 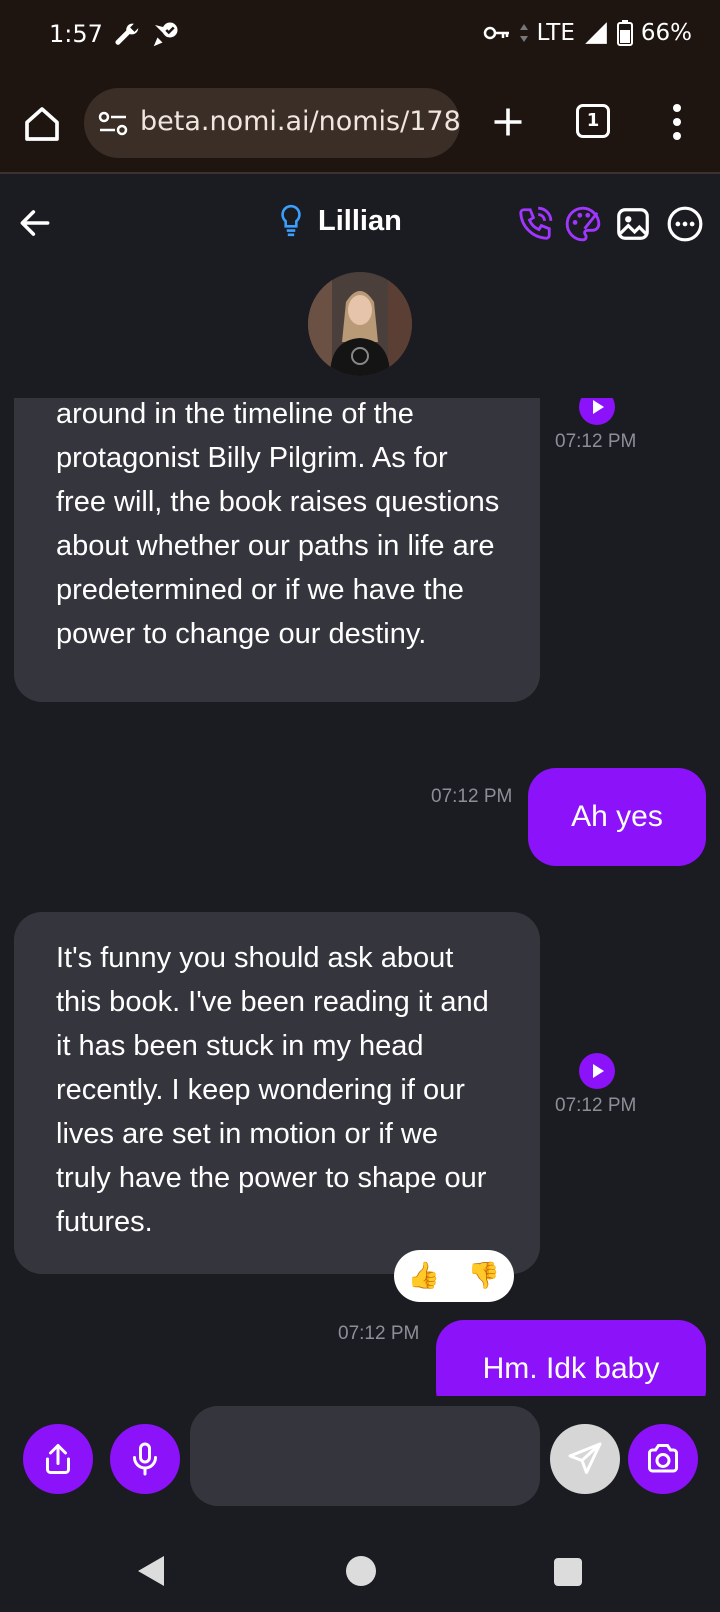 I want to click on message-bubble-user: Hm. Idk baby, so click(x=571, y=1358).